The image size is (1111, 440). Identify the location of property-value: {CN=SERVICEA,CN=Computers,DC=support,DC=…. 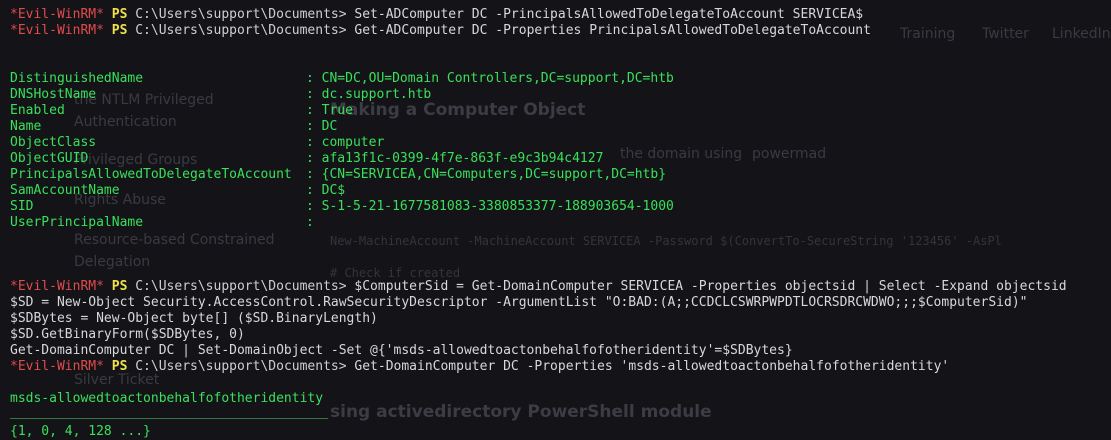
(494, 174).